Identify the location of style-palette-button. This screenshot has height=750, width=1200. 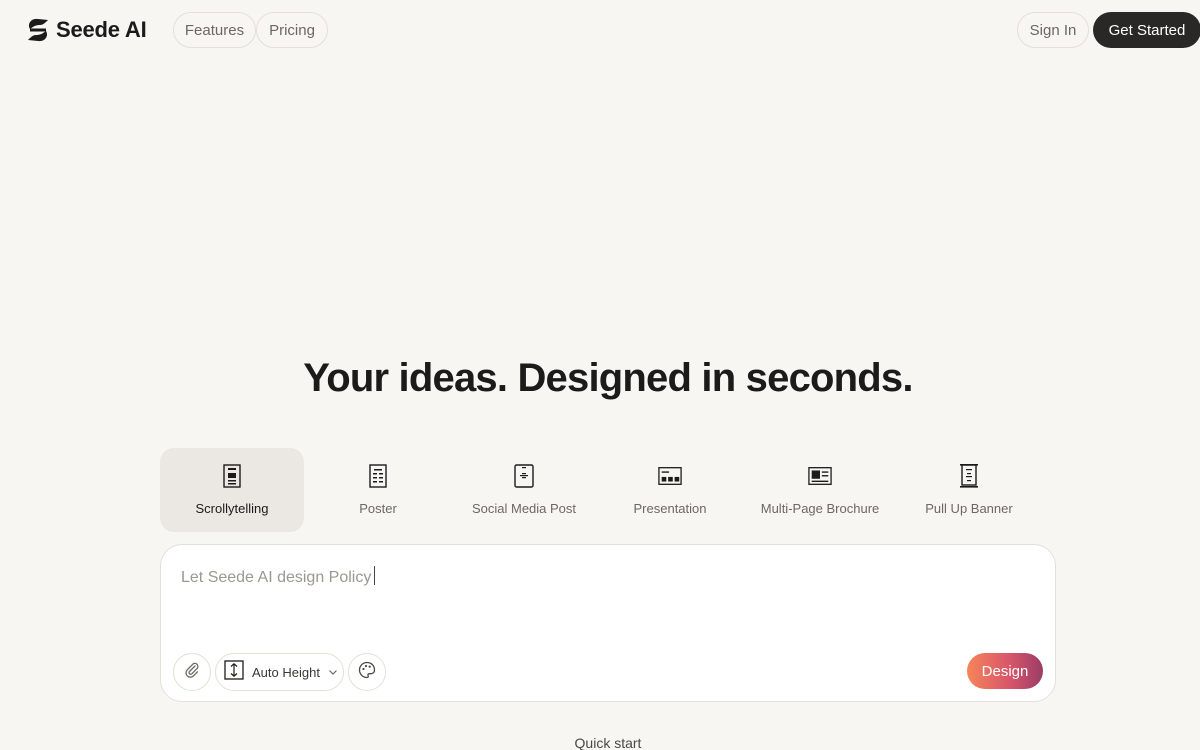
(367, 672).